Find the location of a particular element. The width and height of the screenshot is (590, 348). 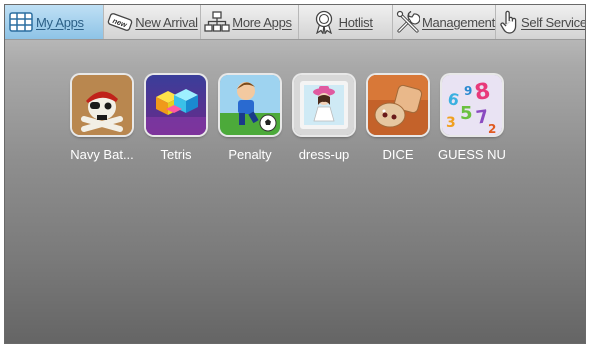

ribbon-icon is located at coordinates (324, 22).